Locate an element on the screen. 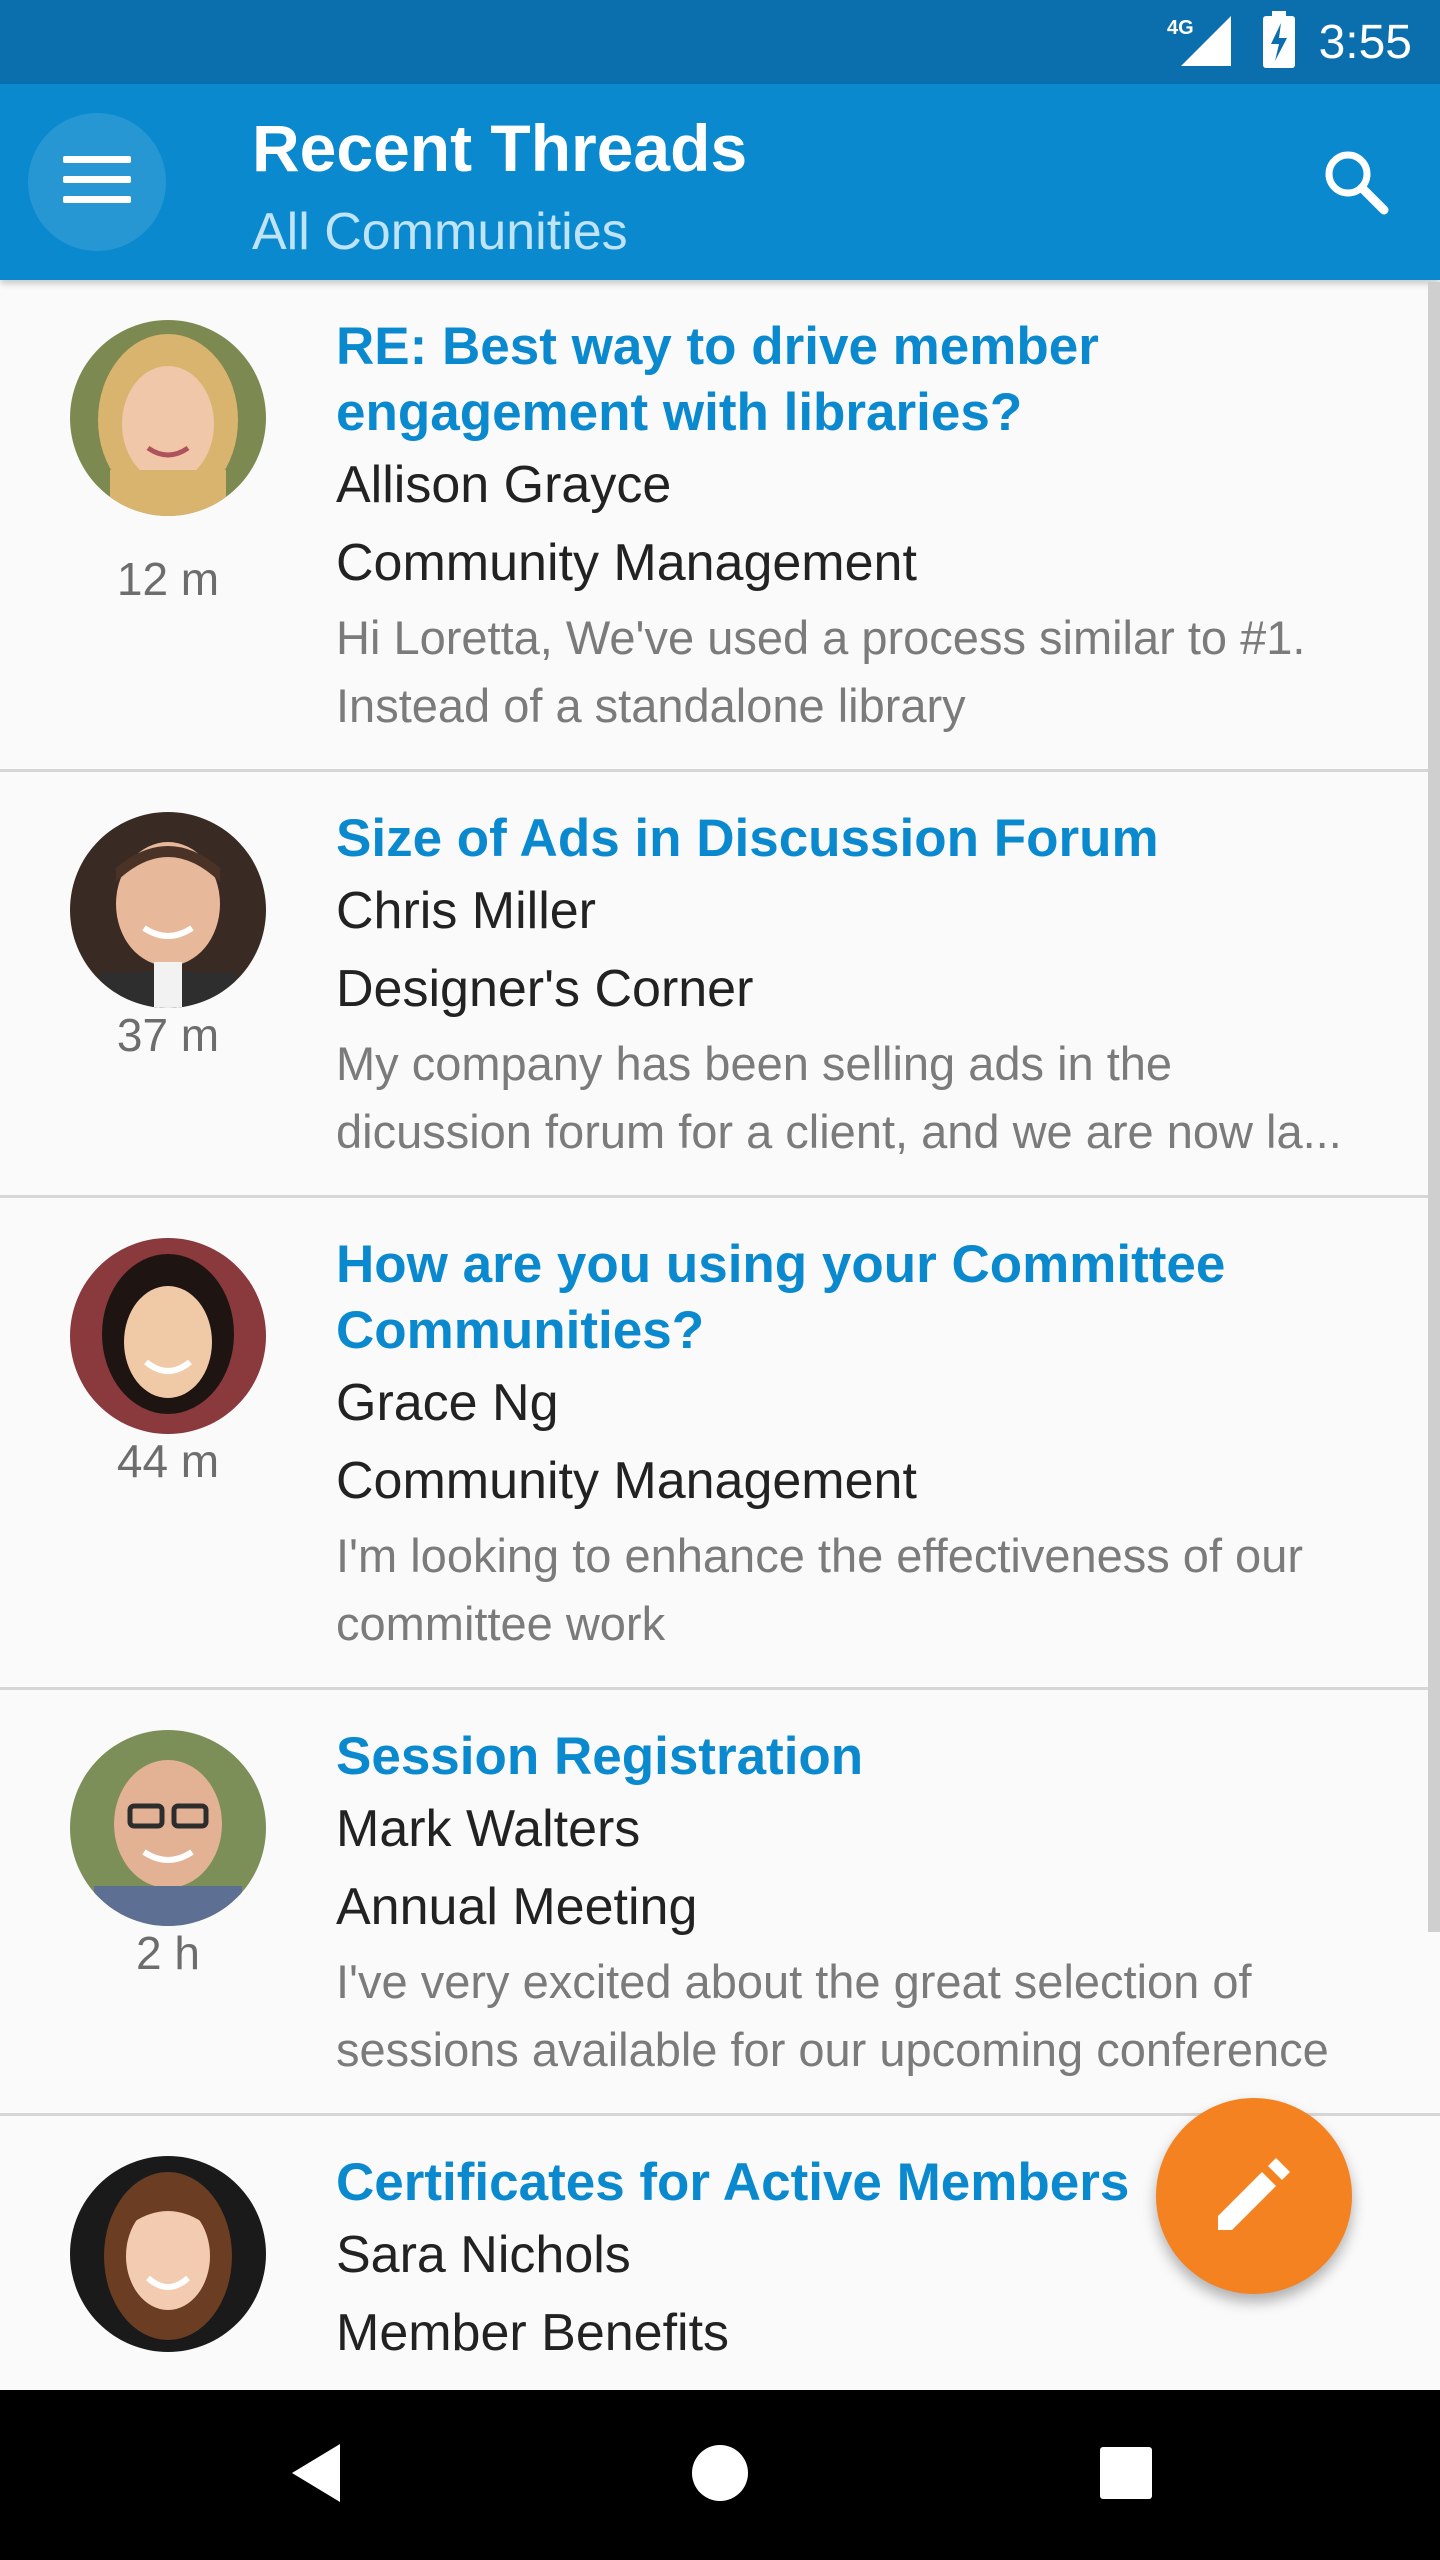  pencil-icon is located at coordinates (1254, 2196).